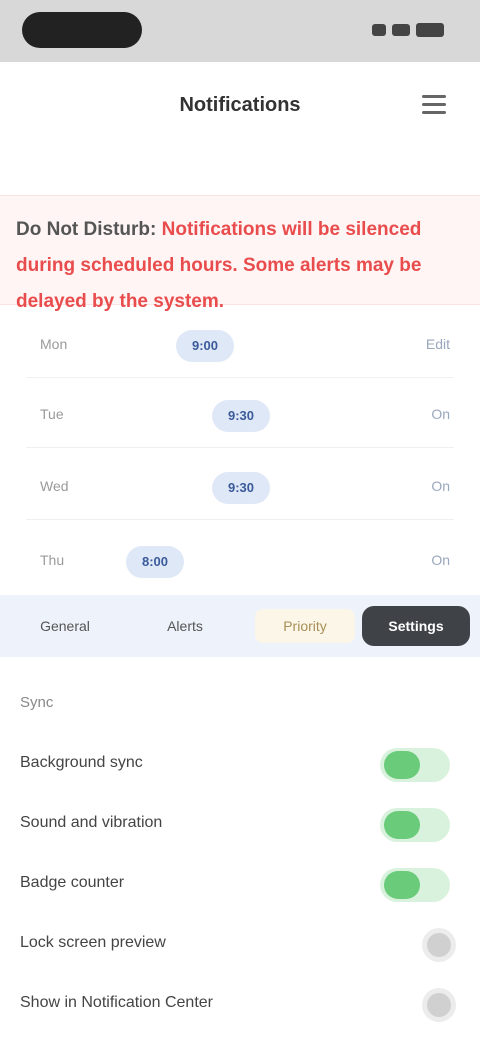 Image resolution: width=480 pixels, height=1040 pixels. What do you see at coordinates (185, 626) in the screenshot?
I see `tab-alerts: Alerts` at bounding box center [185, 626].